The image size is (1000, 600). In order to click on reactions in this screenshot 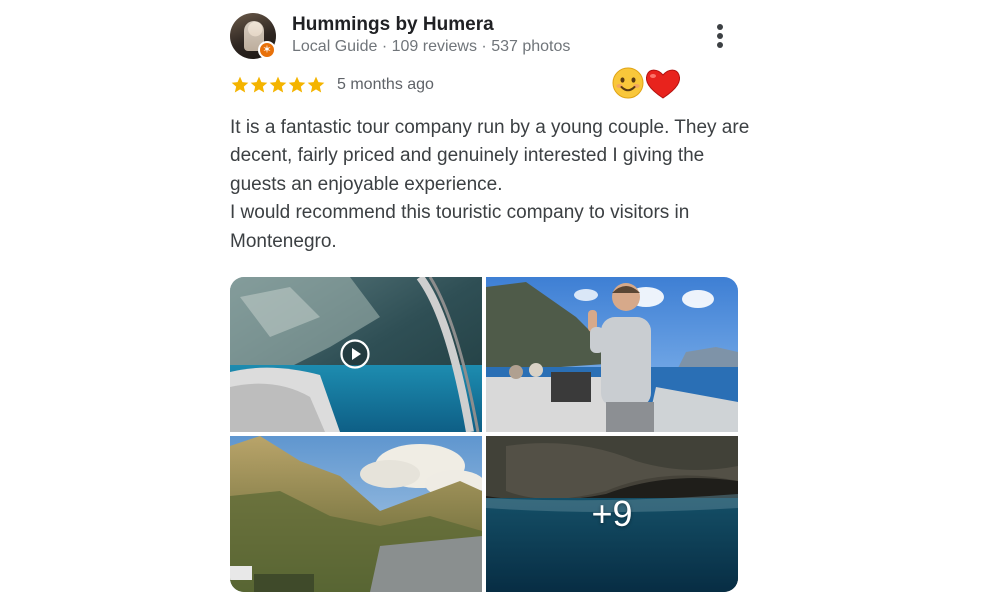, I will do `click(646, 83)`.